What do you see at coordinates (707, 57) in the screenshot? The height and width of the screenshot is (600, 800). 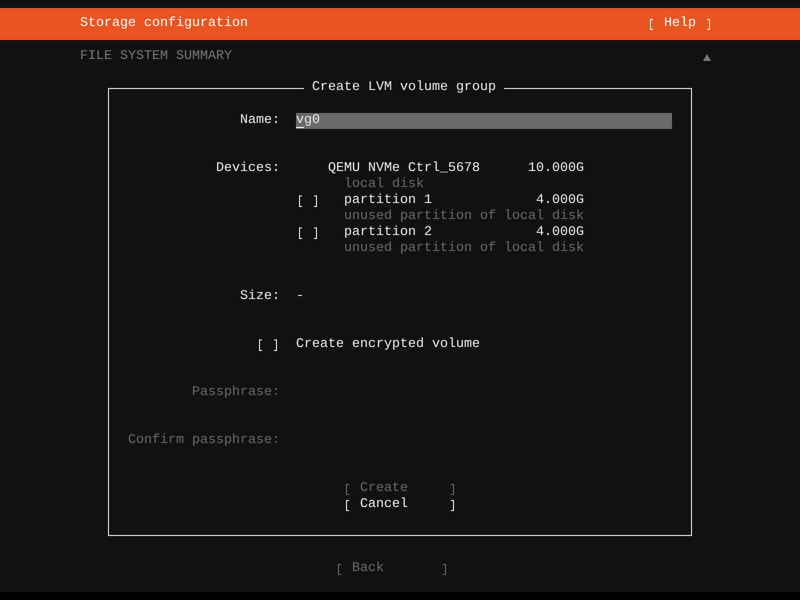 I see `up-triangle-icon` at bounding box center [707, 57].